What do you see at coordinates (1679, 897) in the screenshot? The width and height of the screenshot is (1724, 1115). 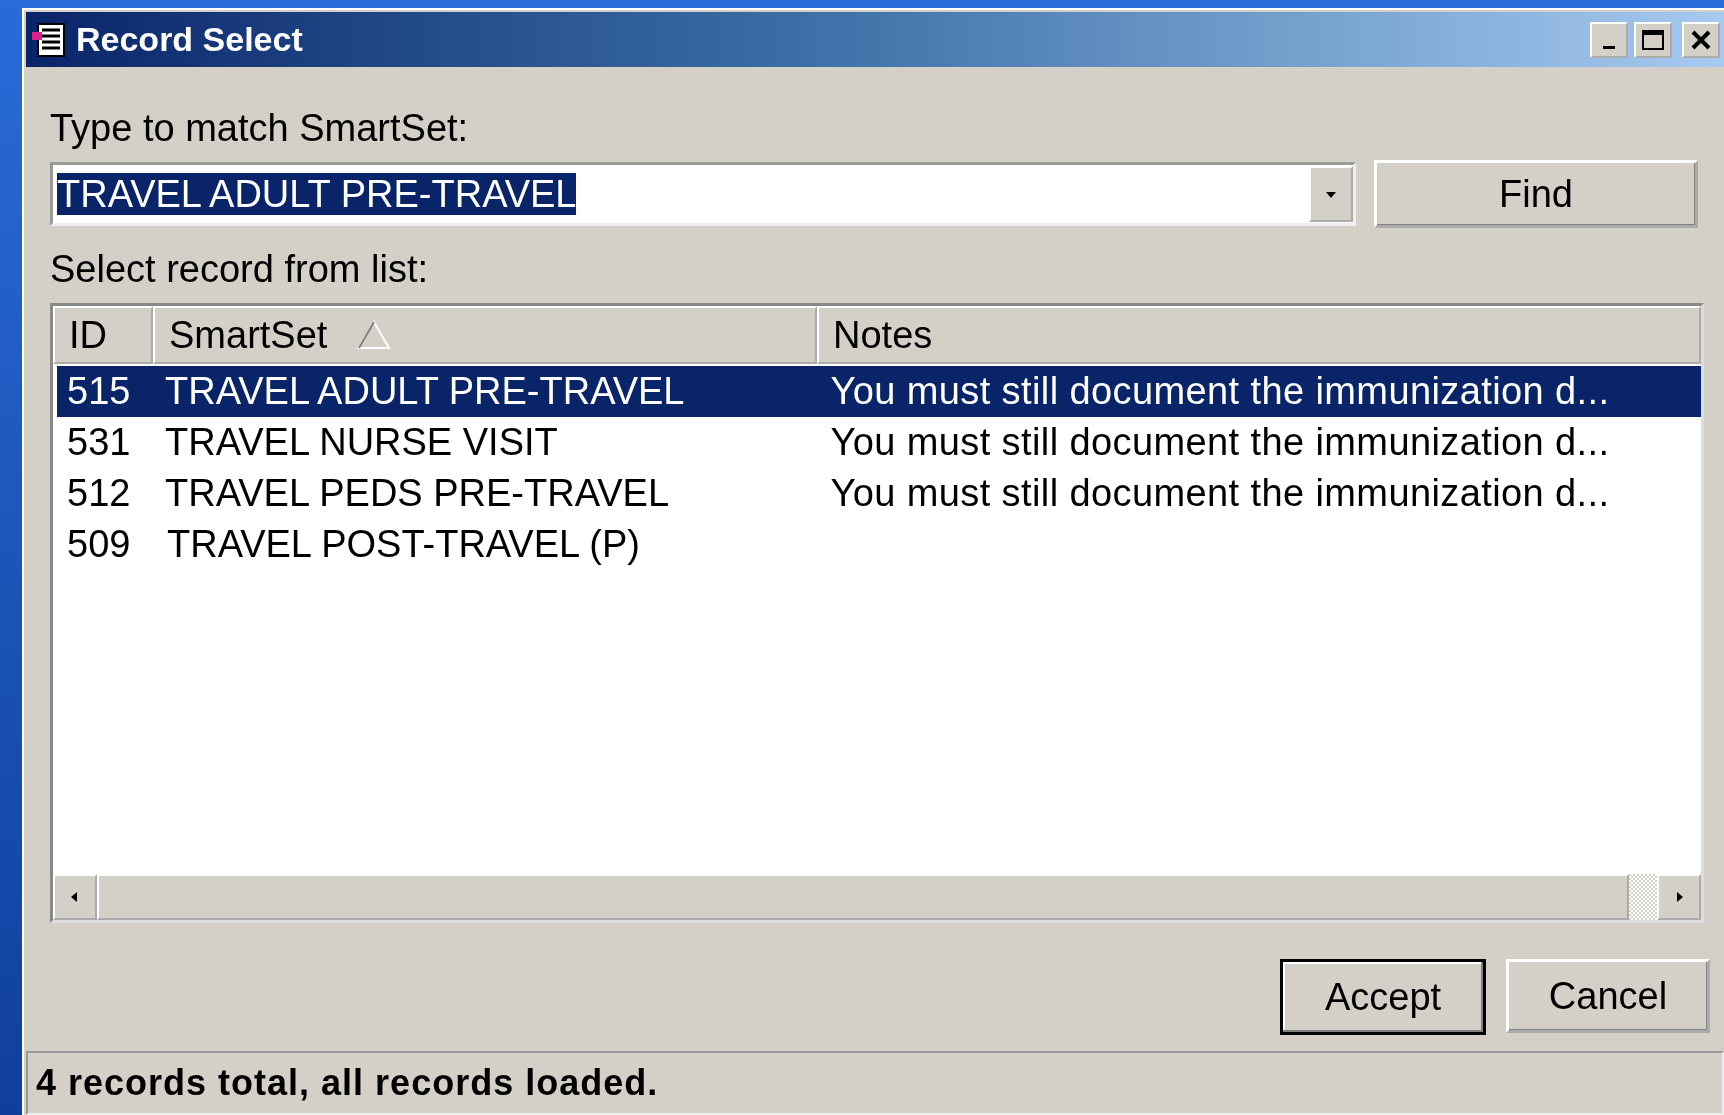 I see `scroll-right-button` at bounding box center [1679, 897].